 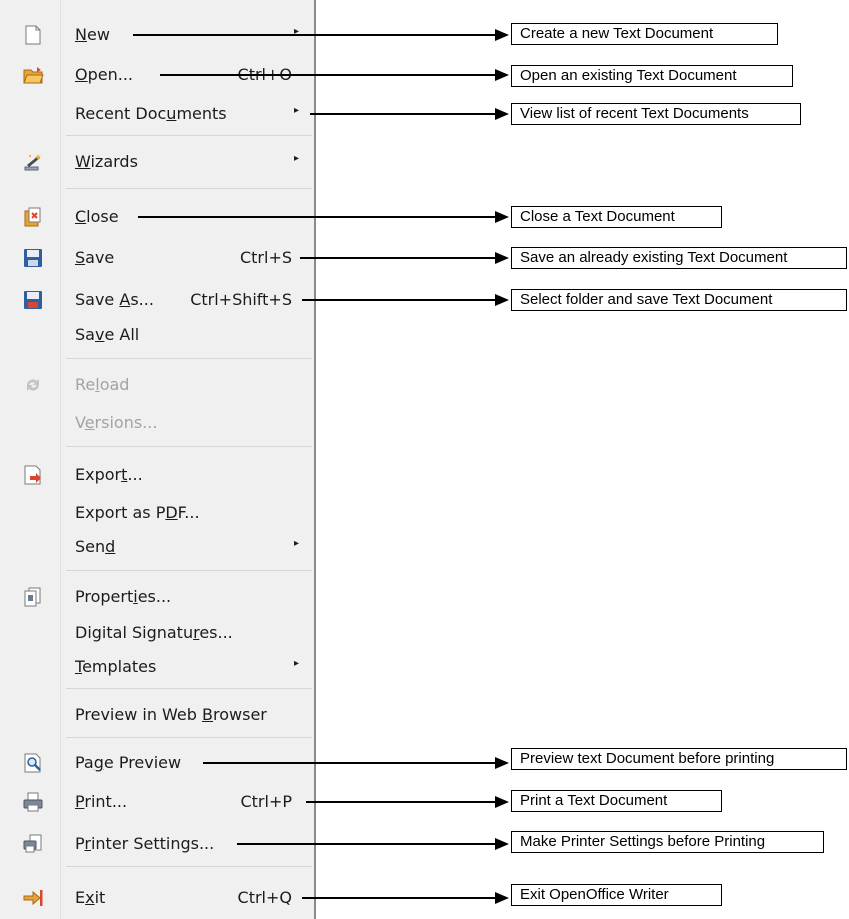 I want to click on callout-label: Make Printer Settings before Printing, so click(x=667, y=842).